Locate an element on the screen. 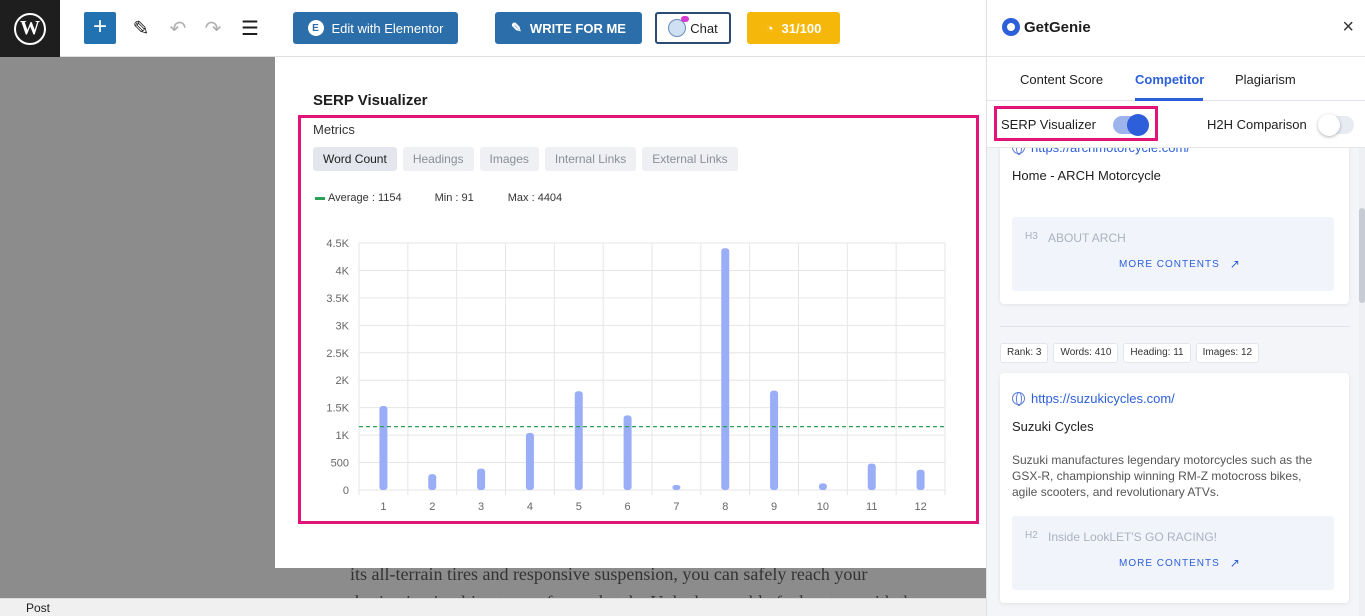 The height and width of the screenshot is (616, 1365). redo-icon: ↷ is located at coordinates (213, 28).